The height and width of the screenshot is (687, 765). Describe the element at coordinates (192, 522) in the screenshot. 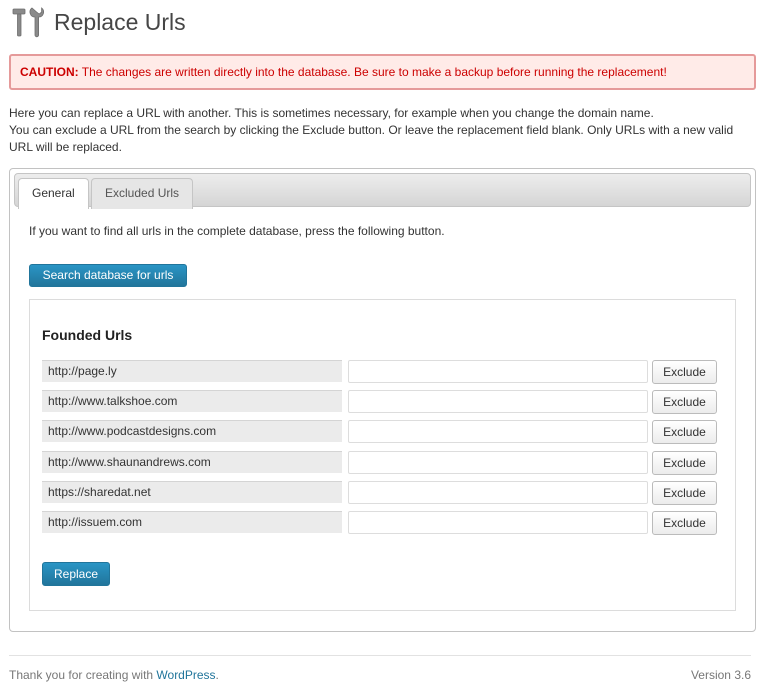

I see `url-label: http://issuem.com` at that location.